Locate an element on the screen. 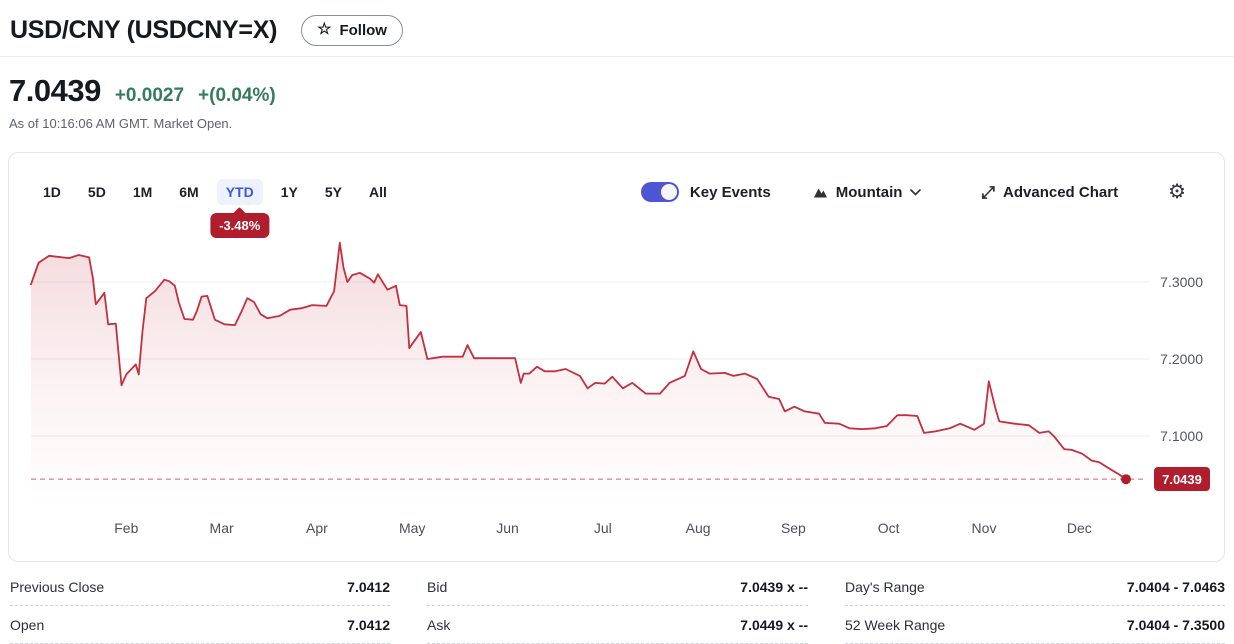  stat-label: Ask is located at coordinates (439, 624).